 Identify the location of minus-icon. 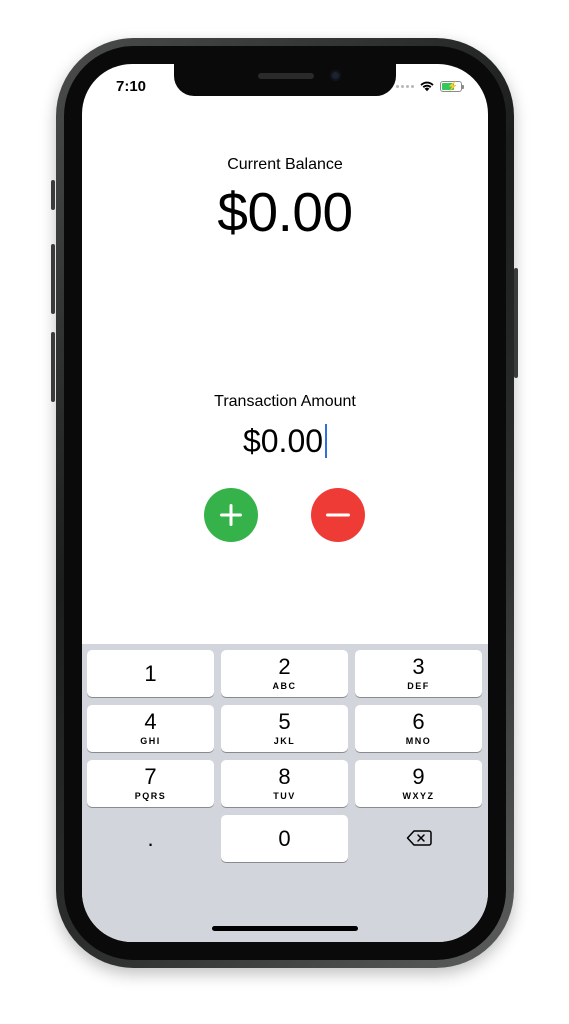
(338, 515).